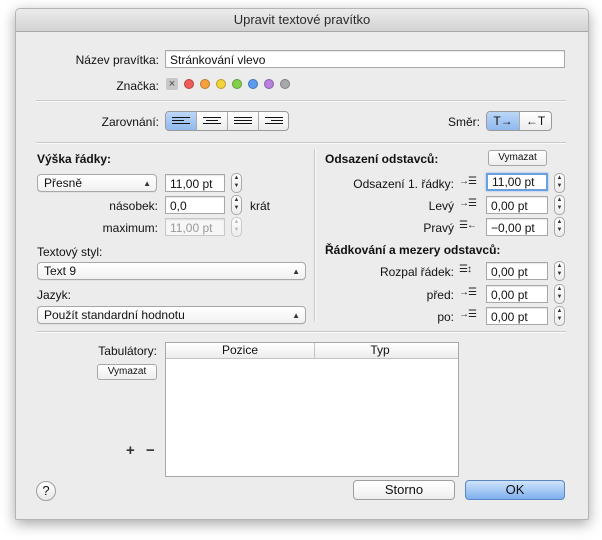  What do you see at coordinates (559, 271) in the screenshot?
I see `leading-stepper: ▲ ▼` at bounding box center [559, 271].